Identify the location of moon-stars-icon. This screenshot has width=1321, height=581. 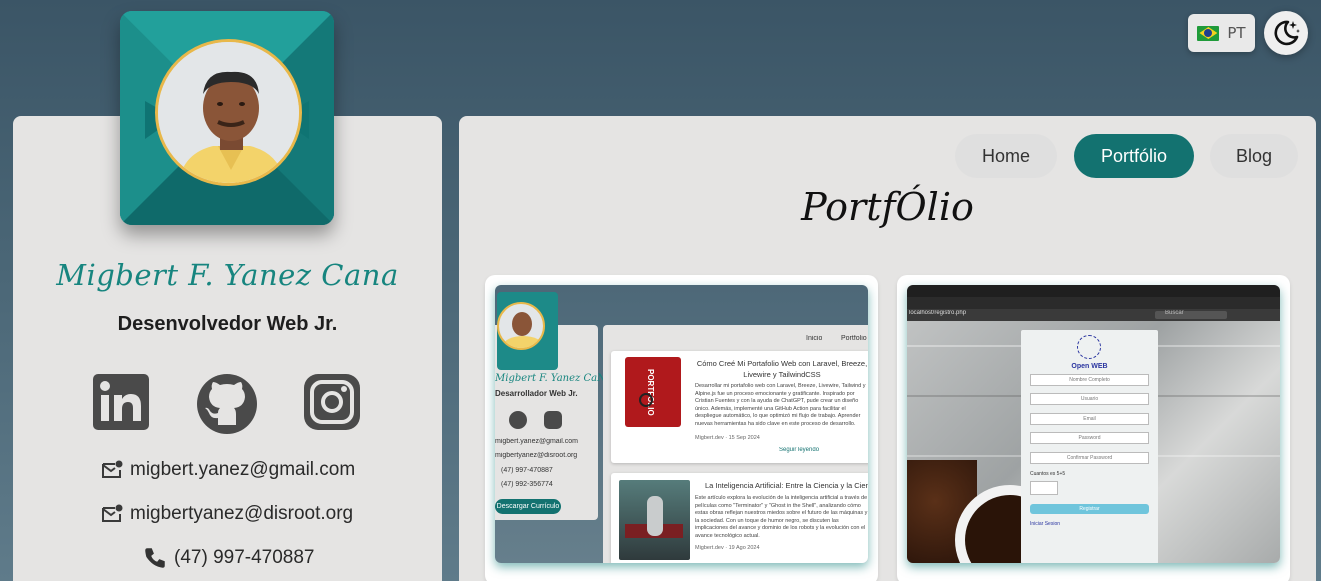
(1287, 33).